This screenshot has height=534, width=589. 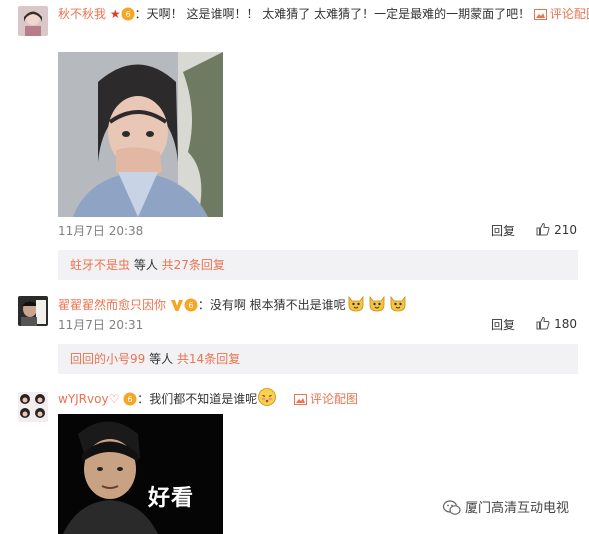 What do you see at coordinates (516, 508) in the screenshot?
I see `watermark-text: 厦门高清互动电视` at bounding box center [516, 508].